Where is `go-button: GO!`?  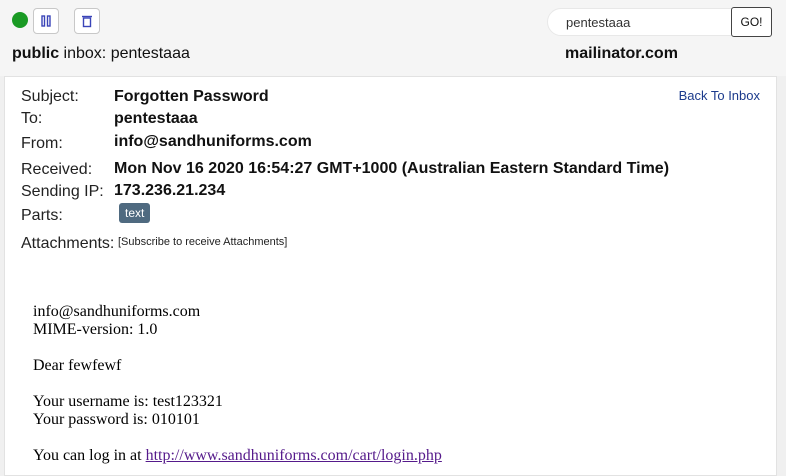 go-button: GO! is located at coordinates (751, 22).